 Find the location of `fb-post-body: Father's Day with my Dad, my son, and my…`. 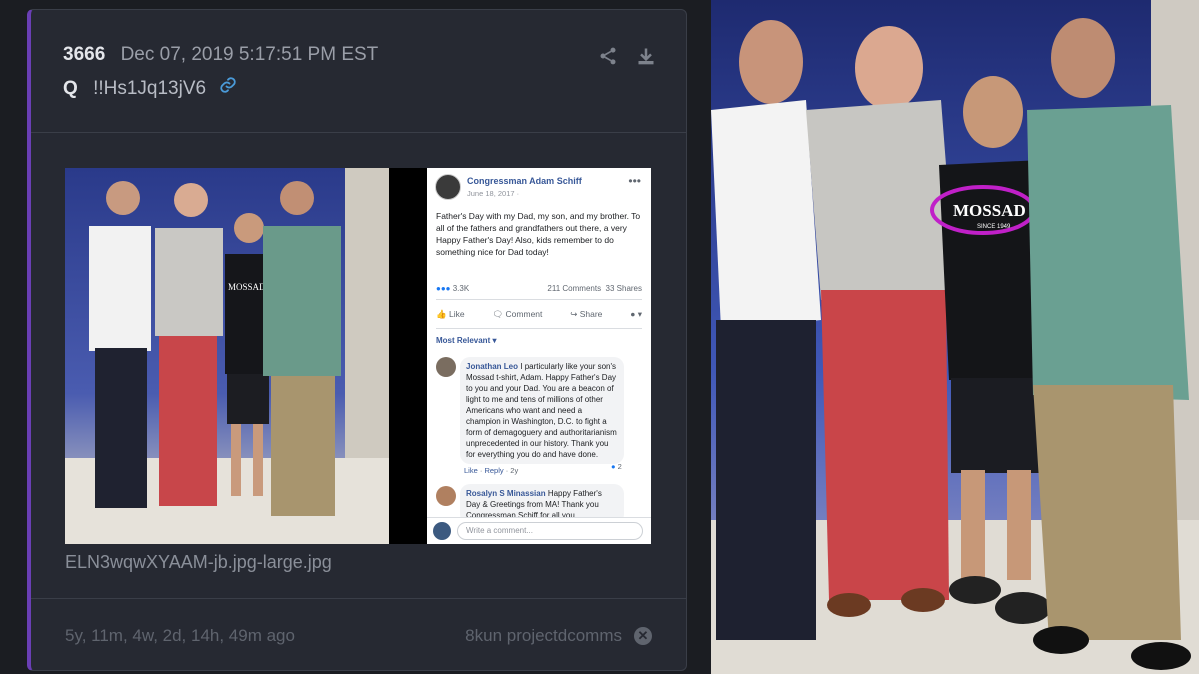

fb-post-body: Father's Day with my Dad, my son, and my… is located at coordinates (538, 234).